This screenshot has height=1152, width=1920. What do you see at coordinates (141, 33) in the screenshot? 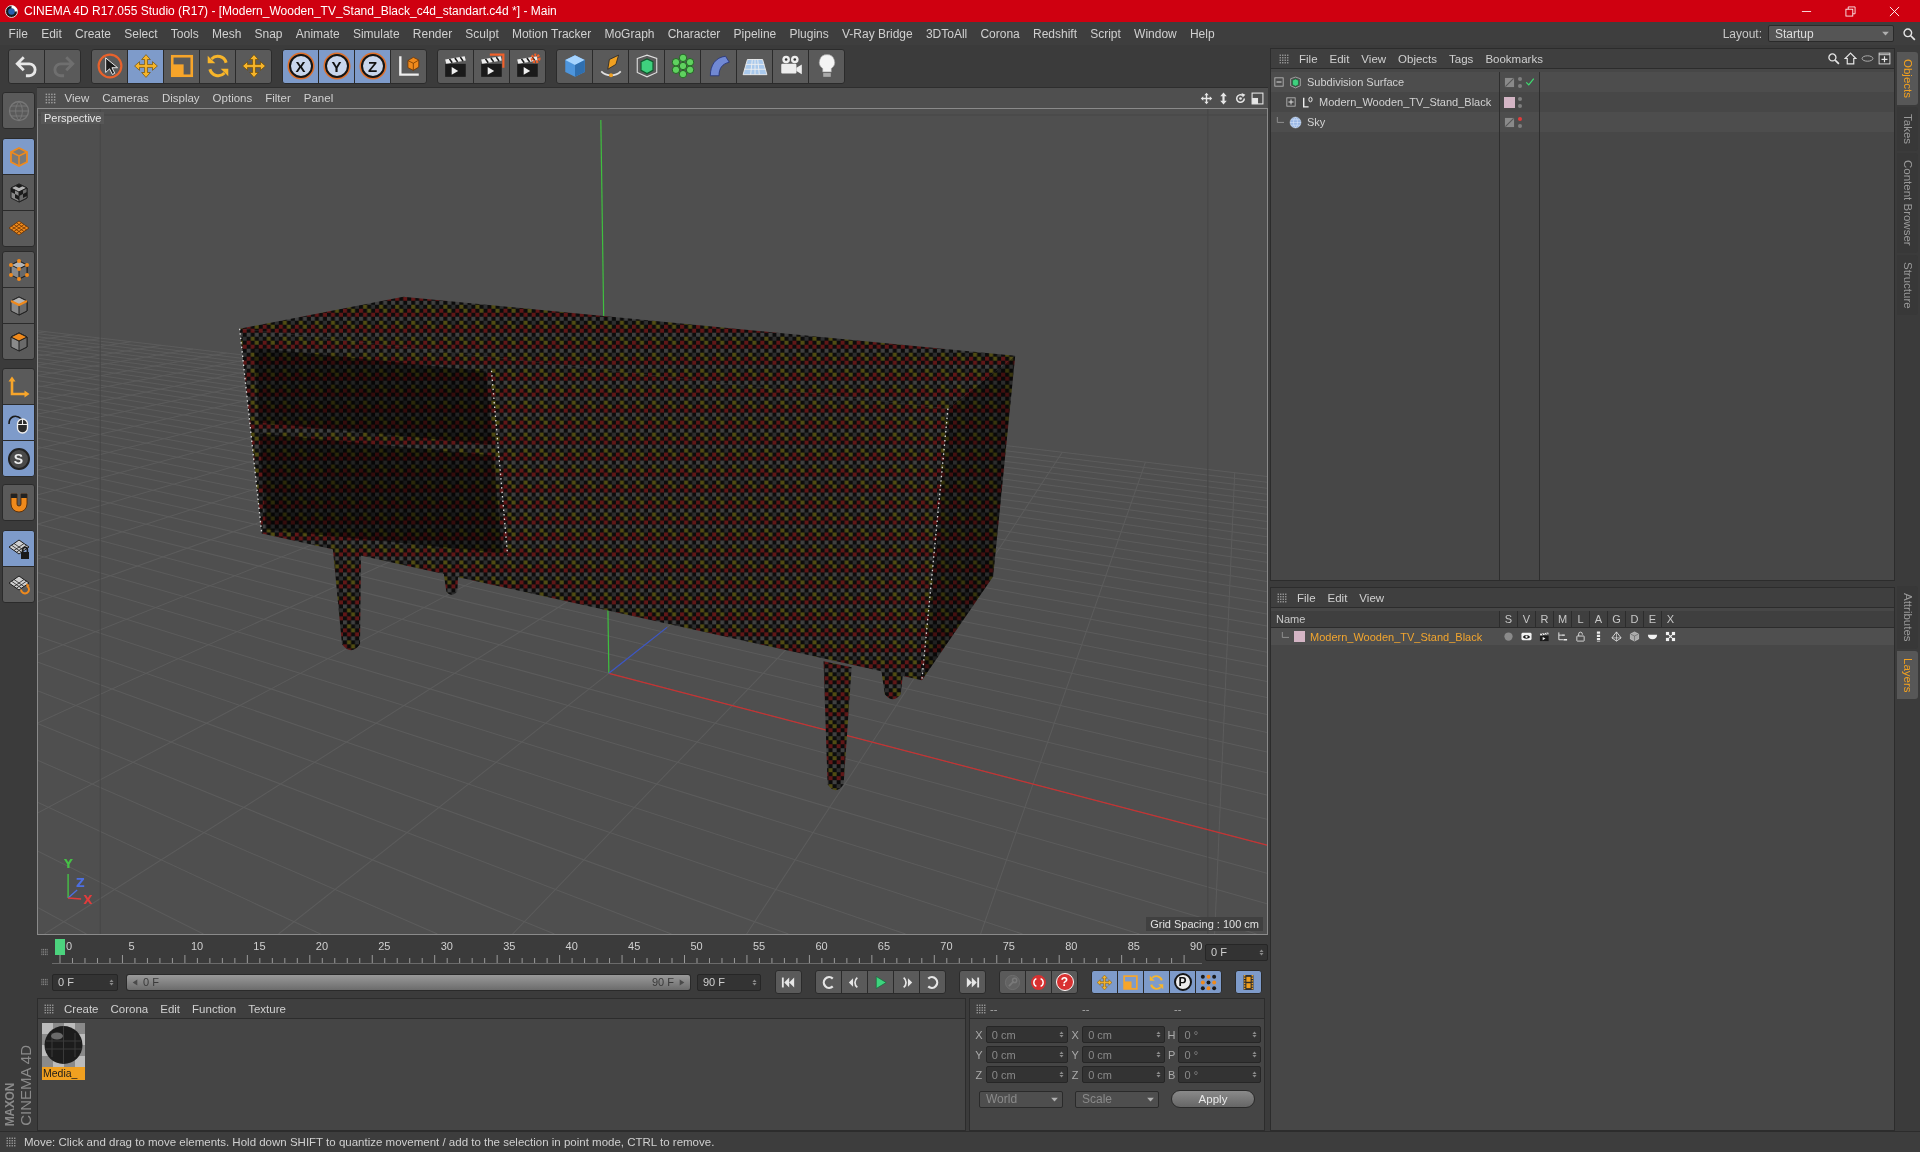
I see `menu-item: Select` at bounding box center [141, 33].